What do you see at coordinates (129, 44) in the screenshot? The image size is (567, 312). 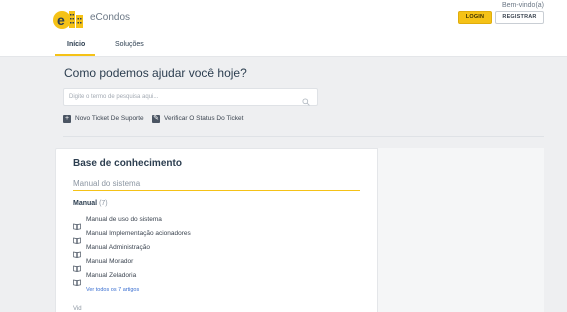 I see `tab-solucoes: Soluções` at bounding box center [129, 44].